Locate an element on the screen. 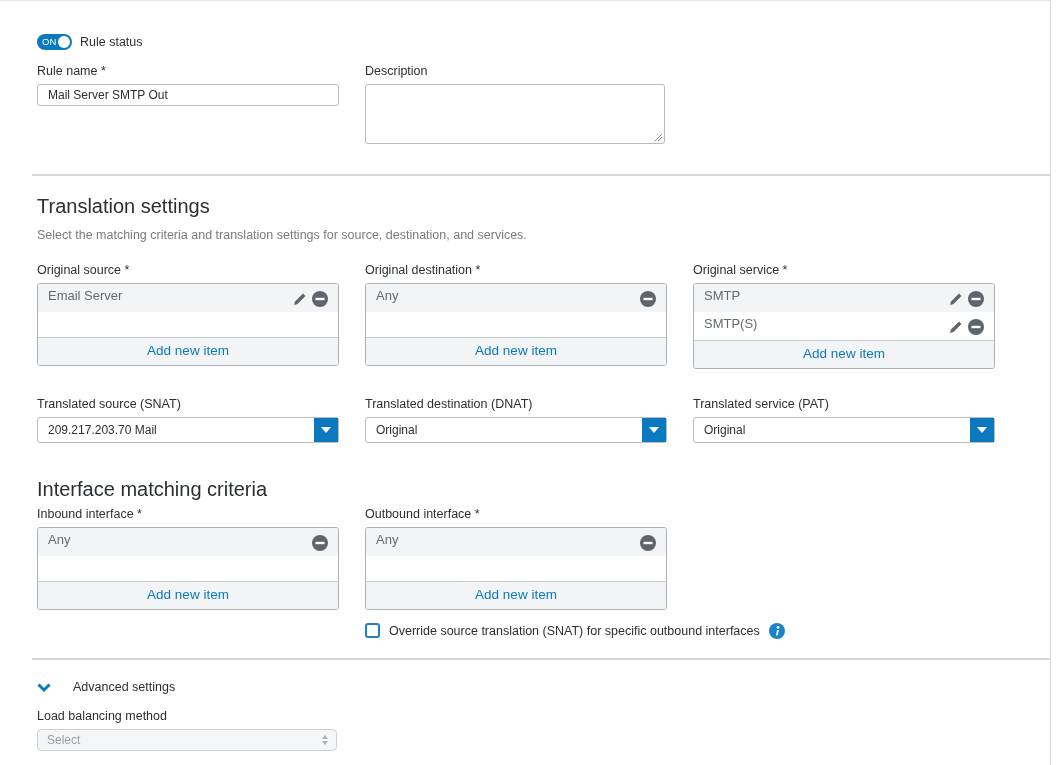  field-label: Translated destination (DNAT) is located at coordinates (449, 404).